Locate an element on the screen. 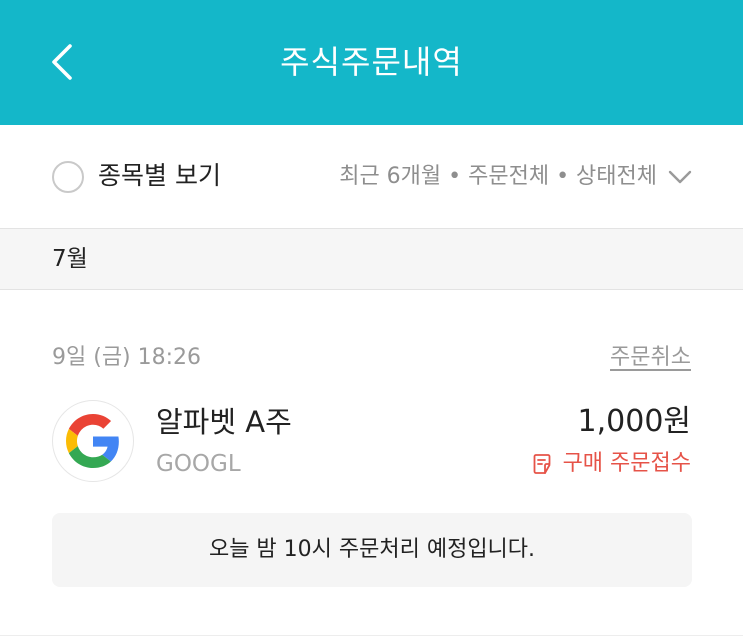  page-title: 주식주문내역 is located at coordinates (371, 62).